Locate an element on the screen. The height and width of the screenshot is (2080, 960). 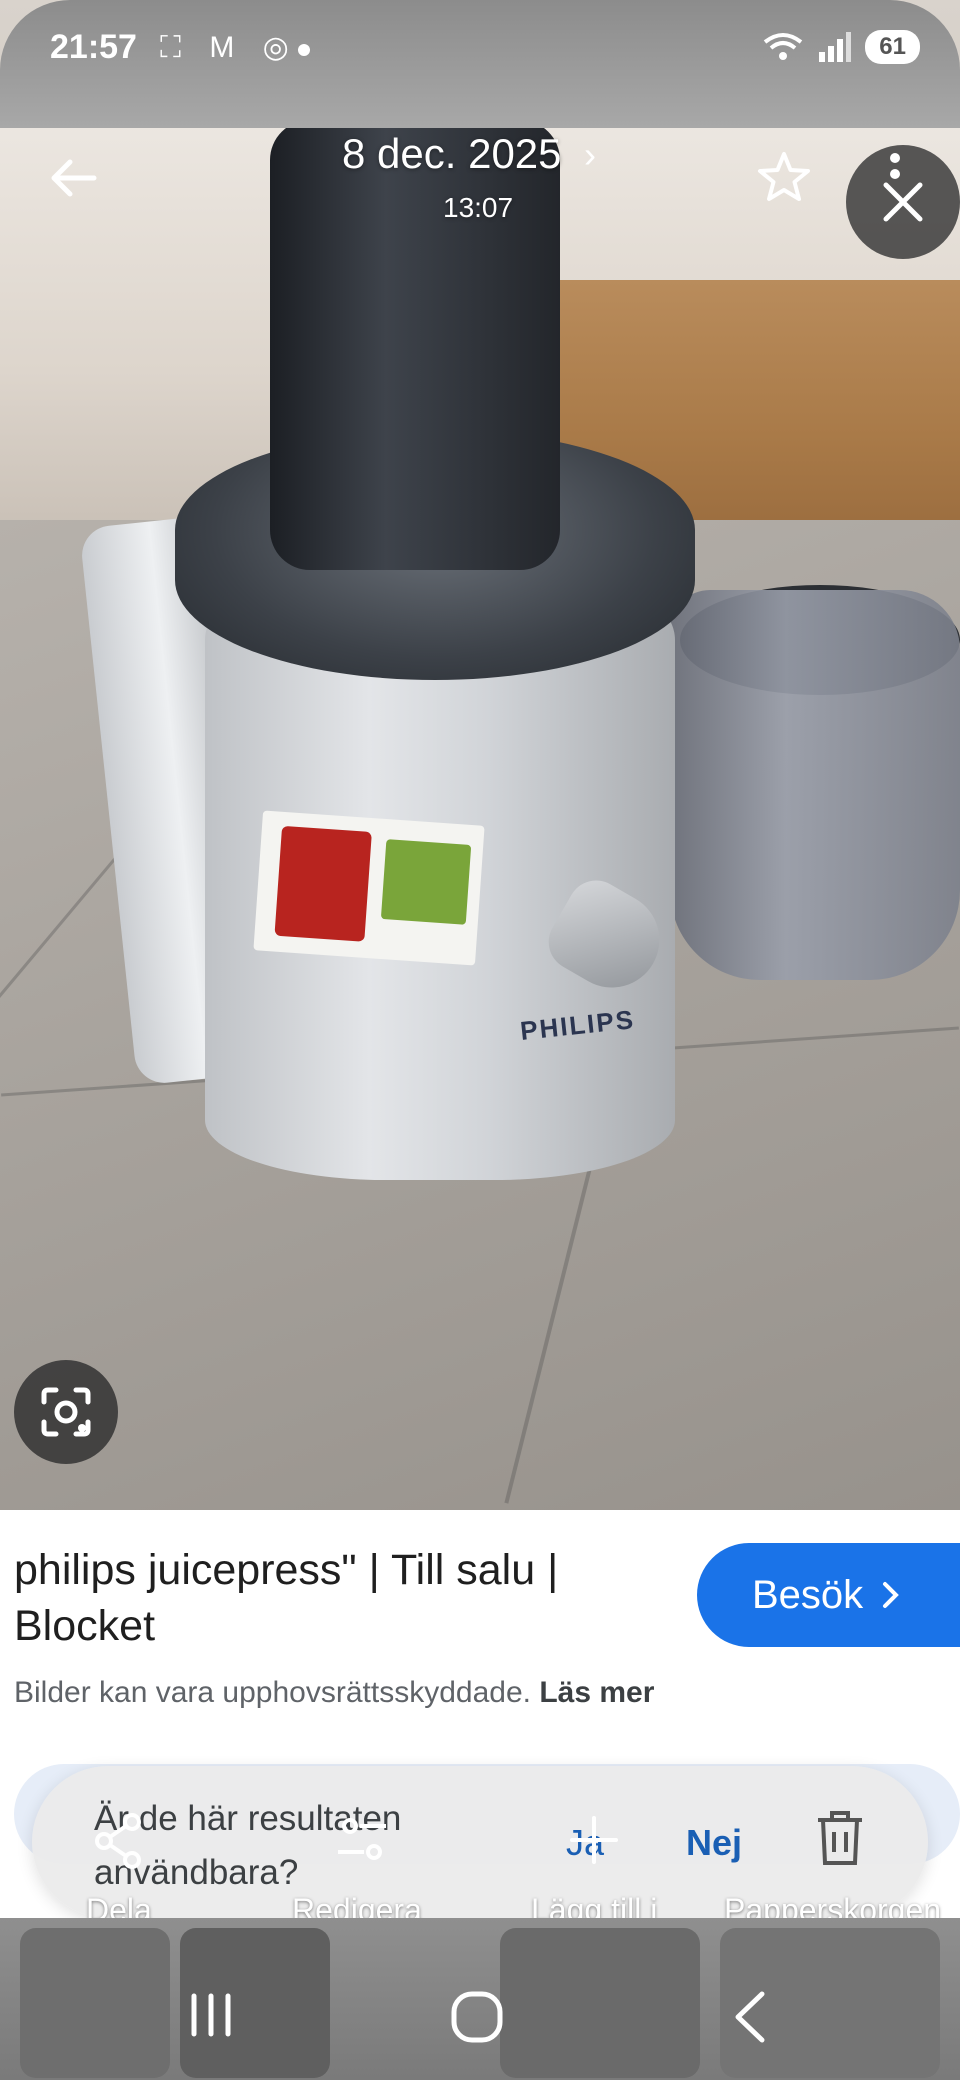
notification-icons: ⛶ M ◎ is located at coordinates (229, 47).